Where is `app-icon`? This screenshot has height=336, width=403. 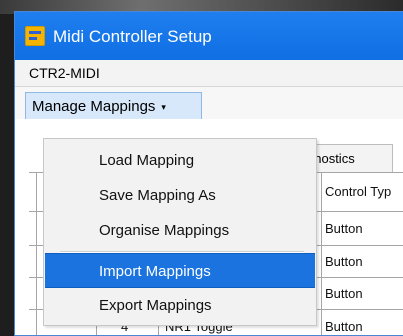
app-icon is located at coordinates (35, 36).